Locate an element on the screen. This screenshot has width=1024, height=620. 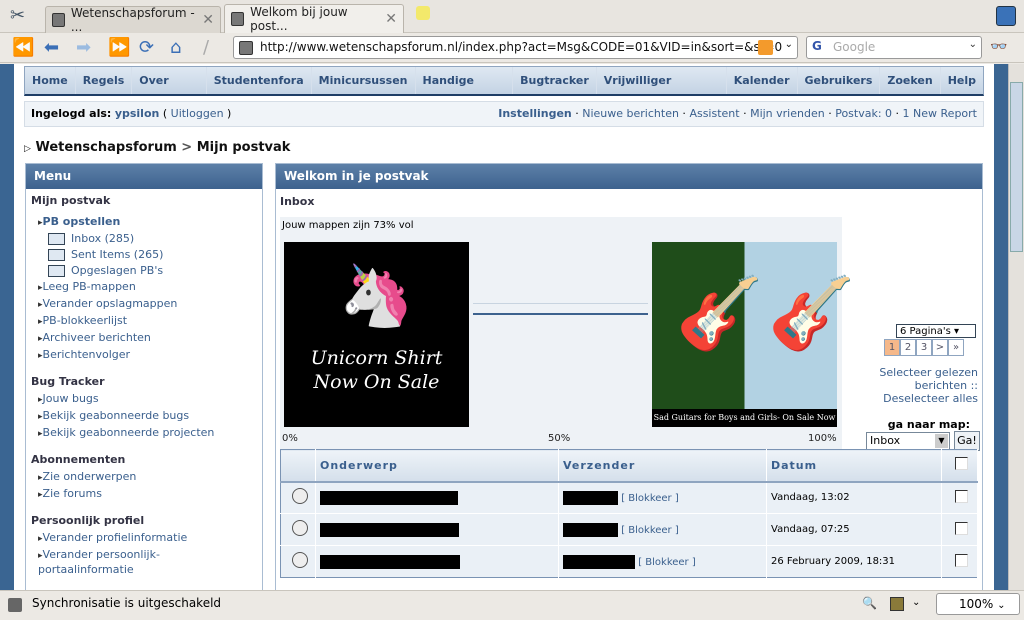
col-sender: Verzender is located at coordinates (662, 466).